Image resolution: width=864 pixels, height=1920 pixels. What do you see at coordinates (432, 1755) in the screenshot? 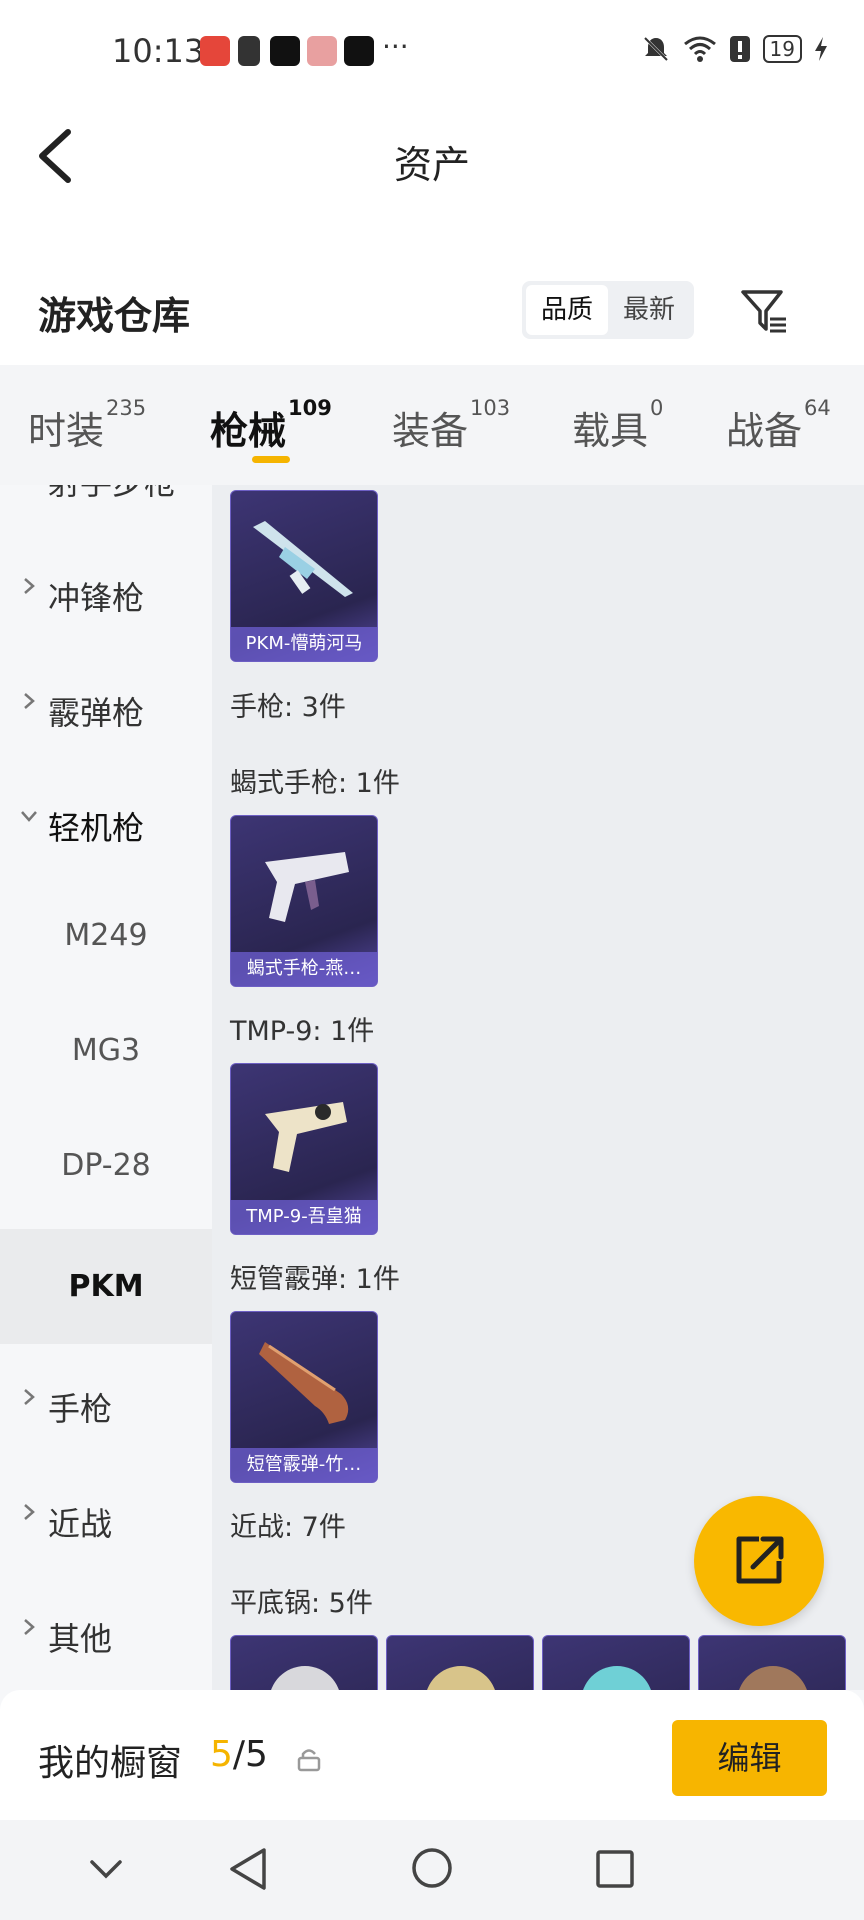
I see `showcase-bar: 我的橱窗 5/5 编辑` at bounding box center [432, 1755].